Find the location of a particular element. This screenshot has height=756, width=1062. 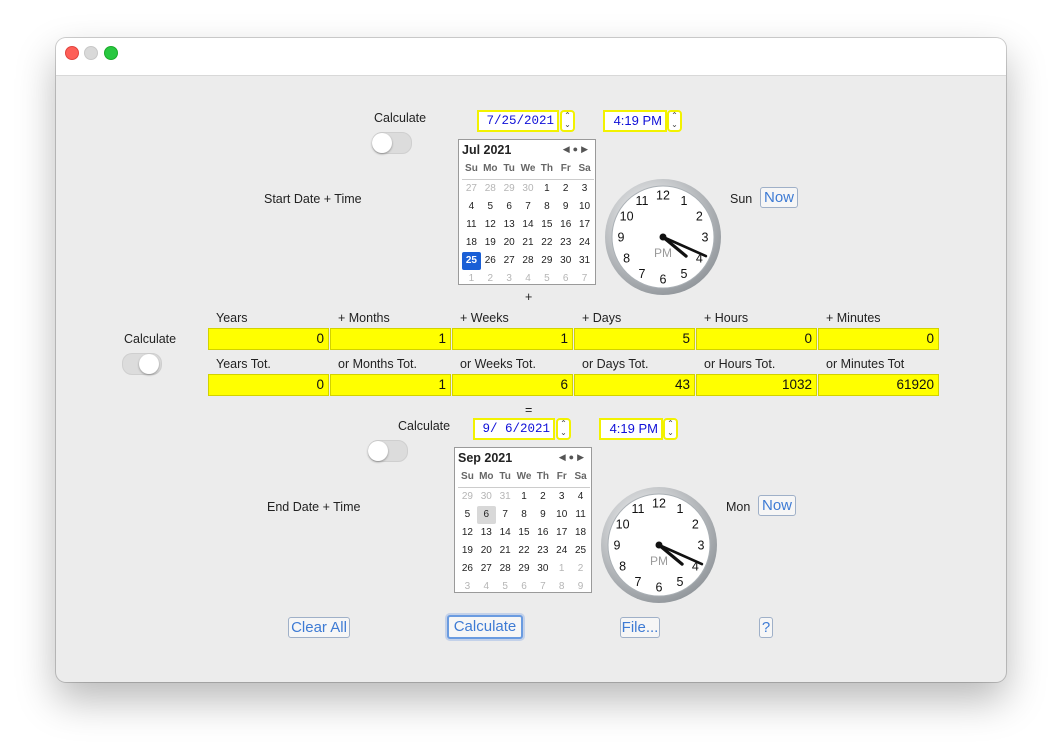

start-time-field: 4:19 PM is located at coordinates (635, 121).